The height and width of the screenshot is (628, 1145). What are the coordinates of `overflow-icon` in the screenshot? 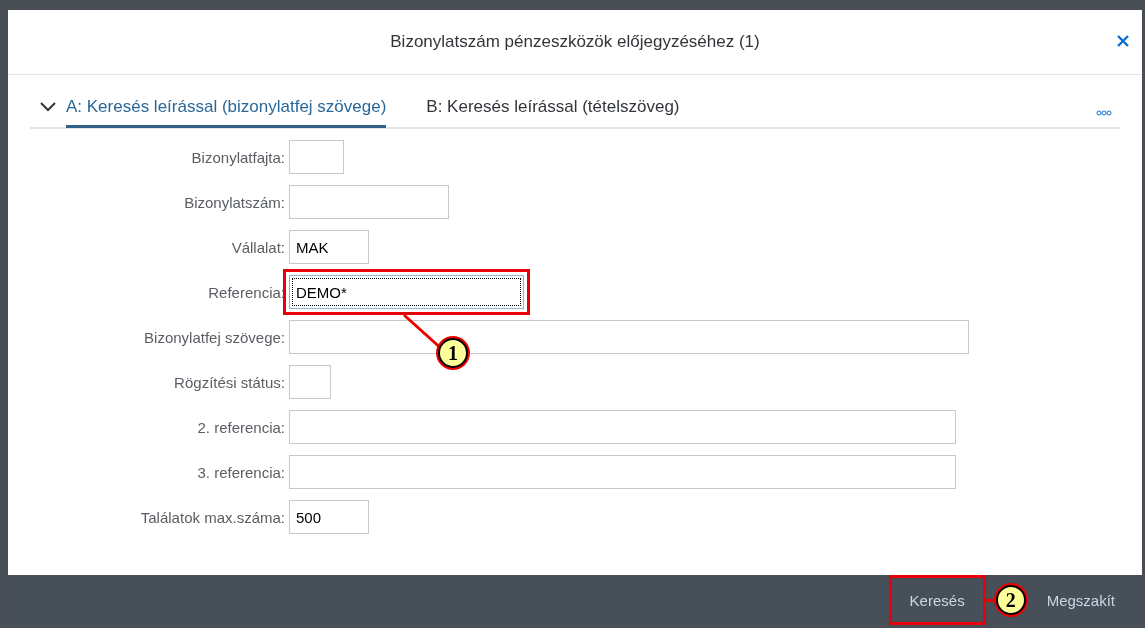 It's located at (1104, 113).